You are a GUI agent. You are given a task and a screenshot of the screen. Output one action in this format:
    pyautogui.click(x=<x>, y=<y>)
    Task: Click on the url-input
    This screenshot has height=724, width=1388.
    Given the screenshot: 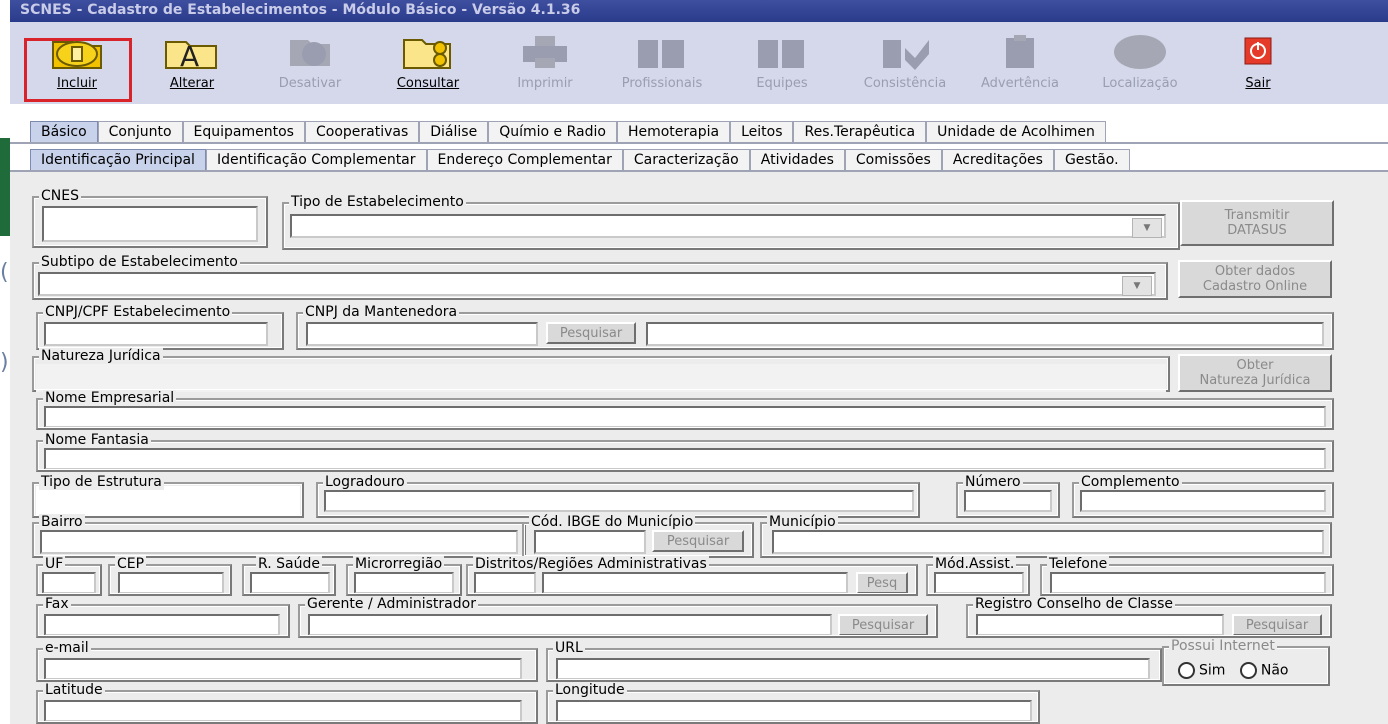 What is the action you would take?
    pyautogui.click(x=853, y=669)
    